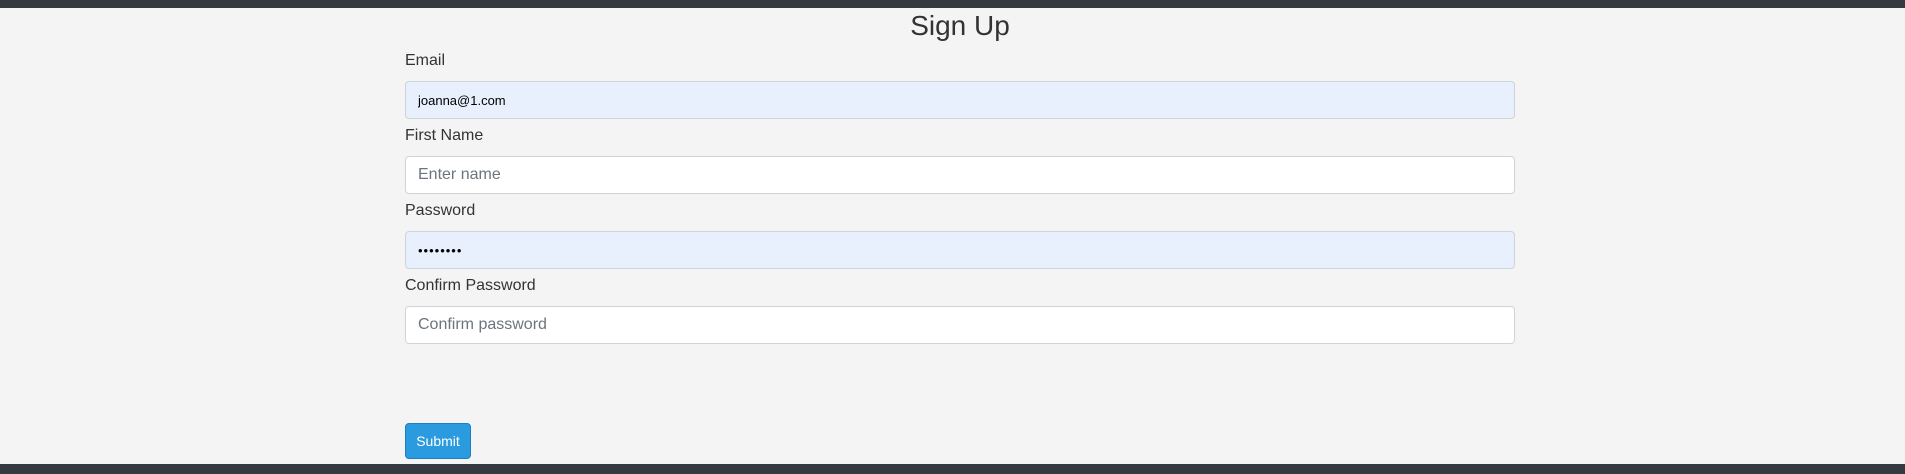 This screenshot has width=1905, height=474. What do you see at coordinates (438, 441) in the screenshot?
I see `submit-button: Submit` at bounding box center [438, 441].